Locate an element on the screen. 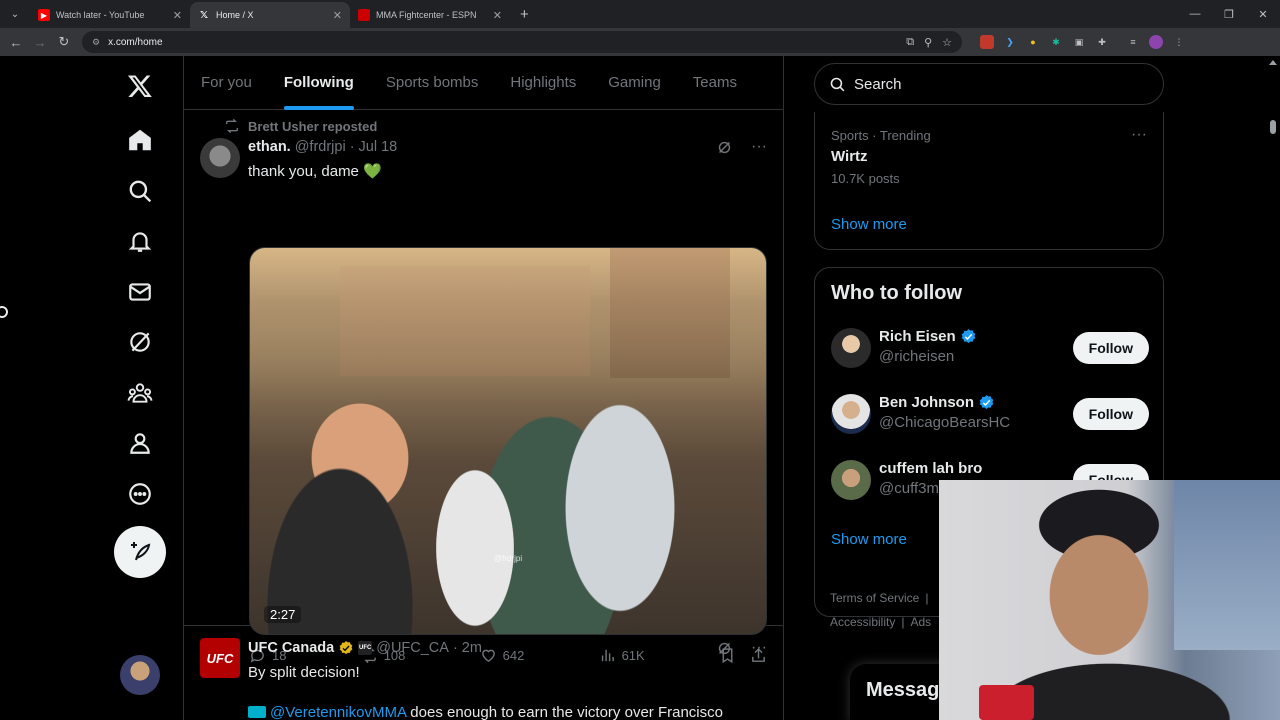  browser-tab-youtube: ▶ Watch later - YouTube ✕ is located at coordinates (110, 15).